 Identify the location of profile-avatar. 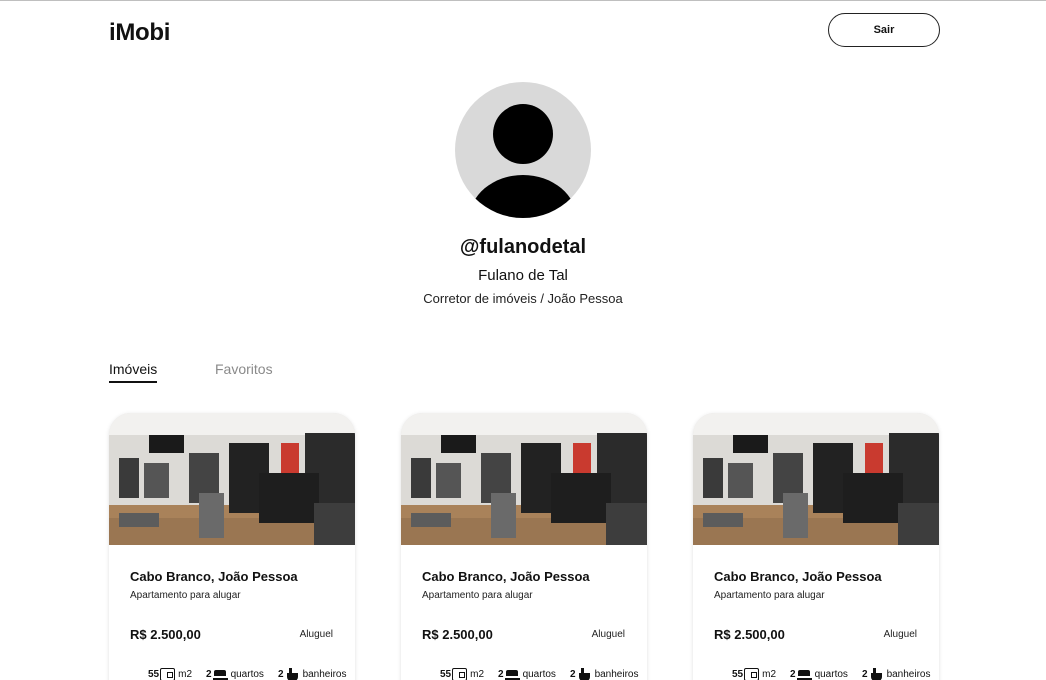
(523, 150).